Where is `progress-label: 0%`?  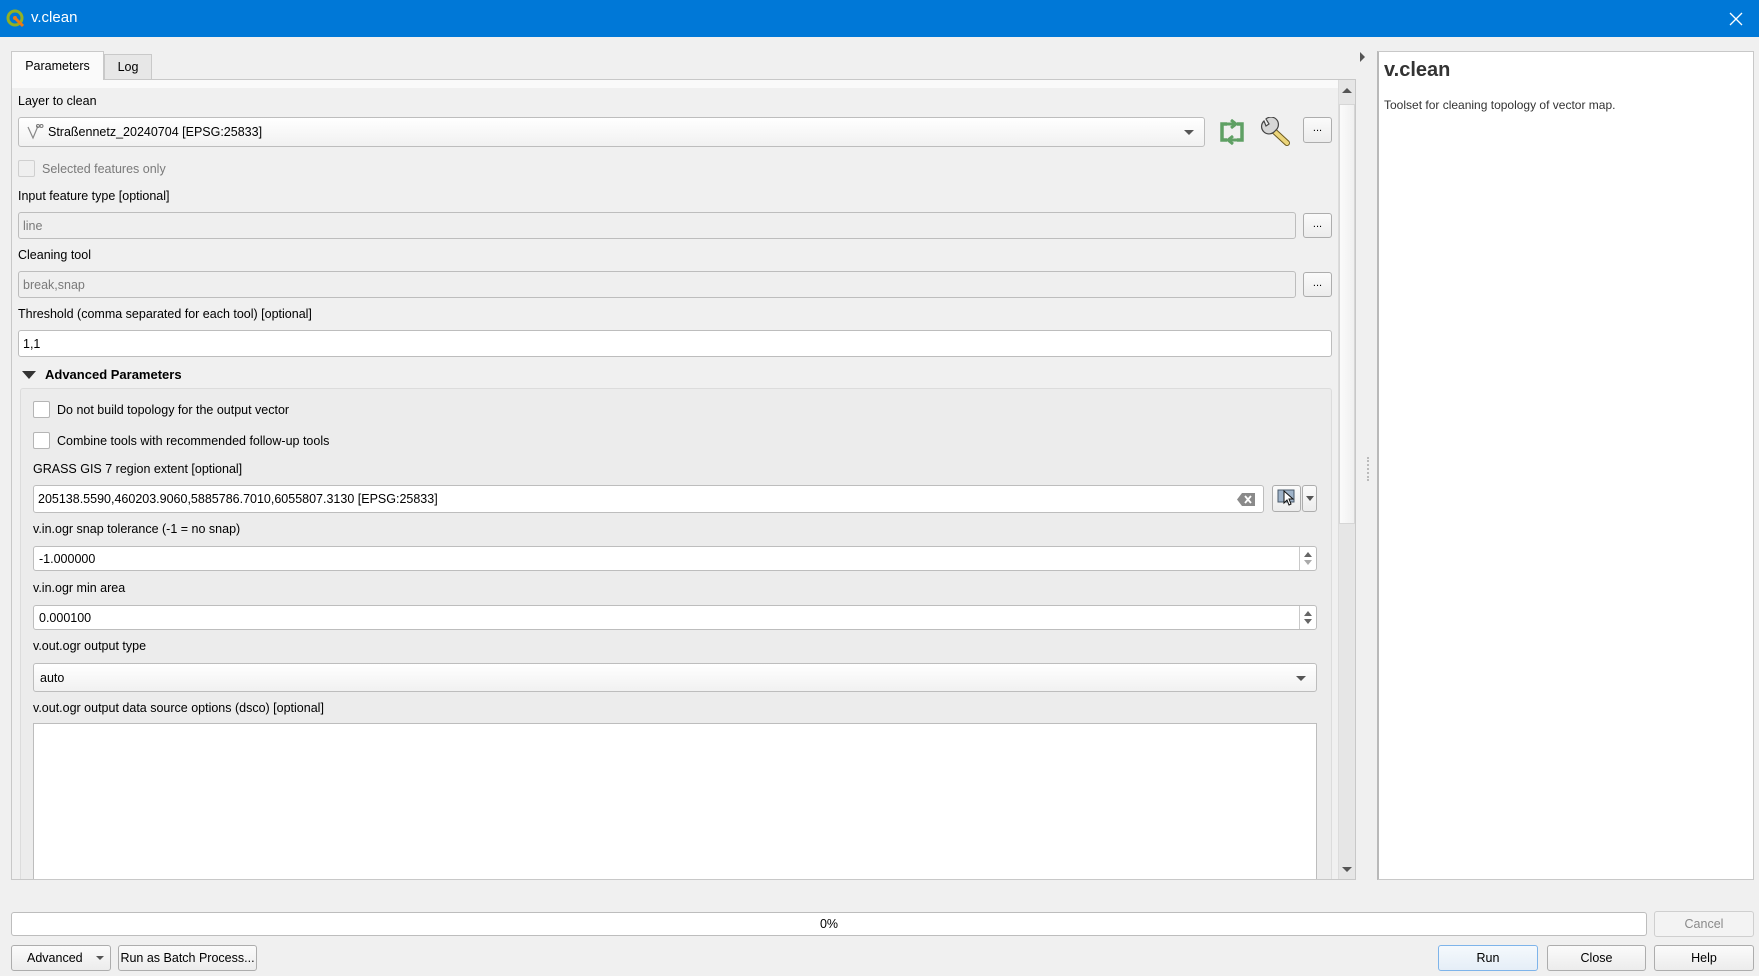
progress-label: 0% is located at coordinates (829, 924).